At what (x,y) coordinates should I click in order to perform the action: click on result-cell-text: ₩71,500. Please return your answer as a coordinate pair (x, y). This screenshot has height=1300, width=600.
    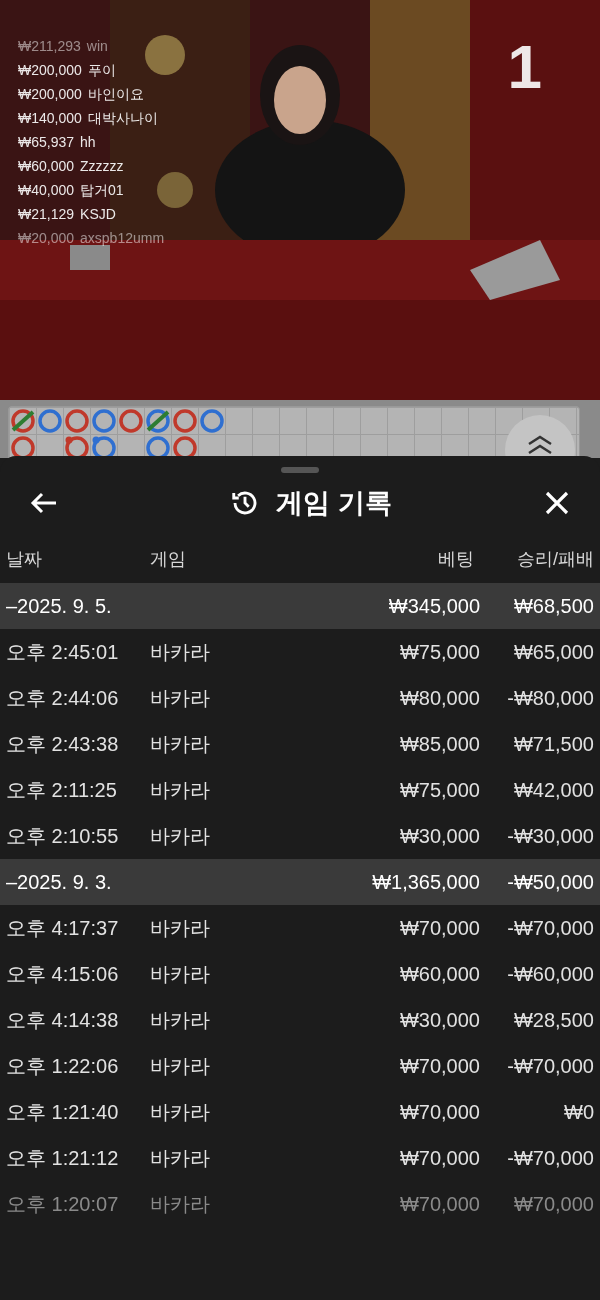
    Looking at the image, I should click on (553, 744).